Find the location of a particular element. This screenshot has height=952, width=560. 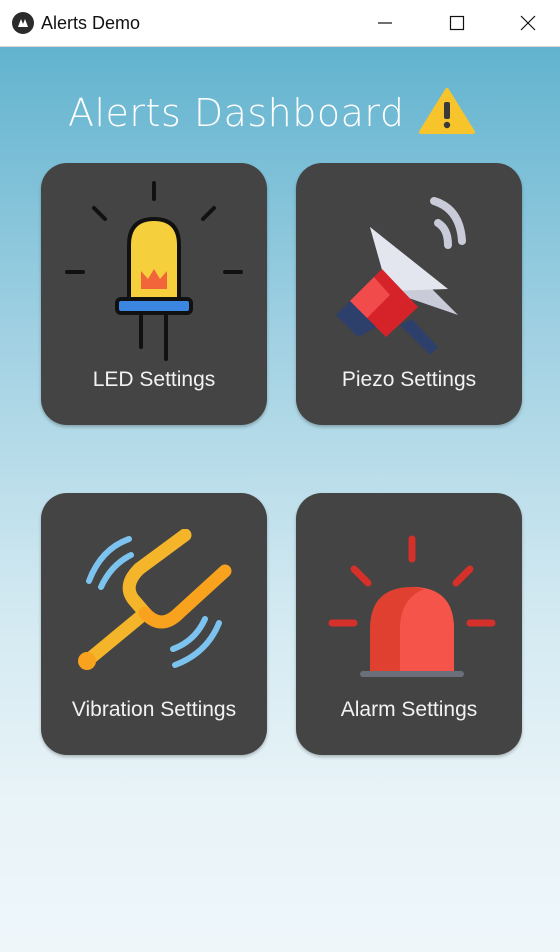

siren-icon is located at coordinates (412, 606).